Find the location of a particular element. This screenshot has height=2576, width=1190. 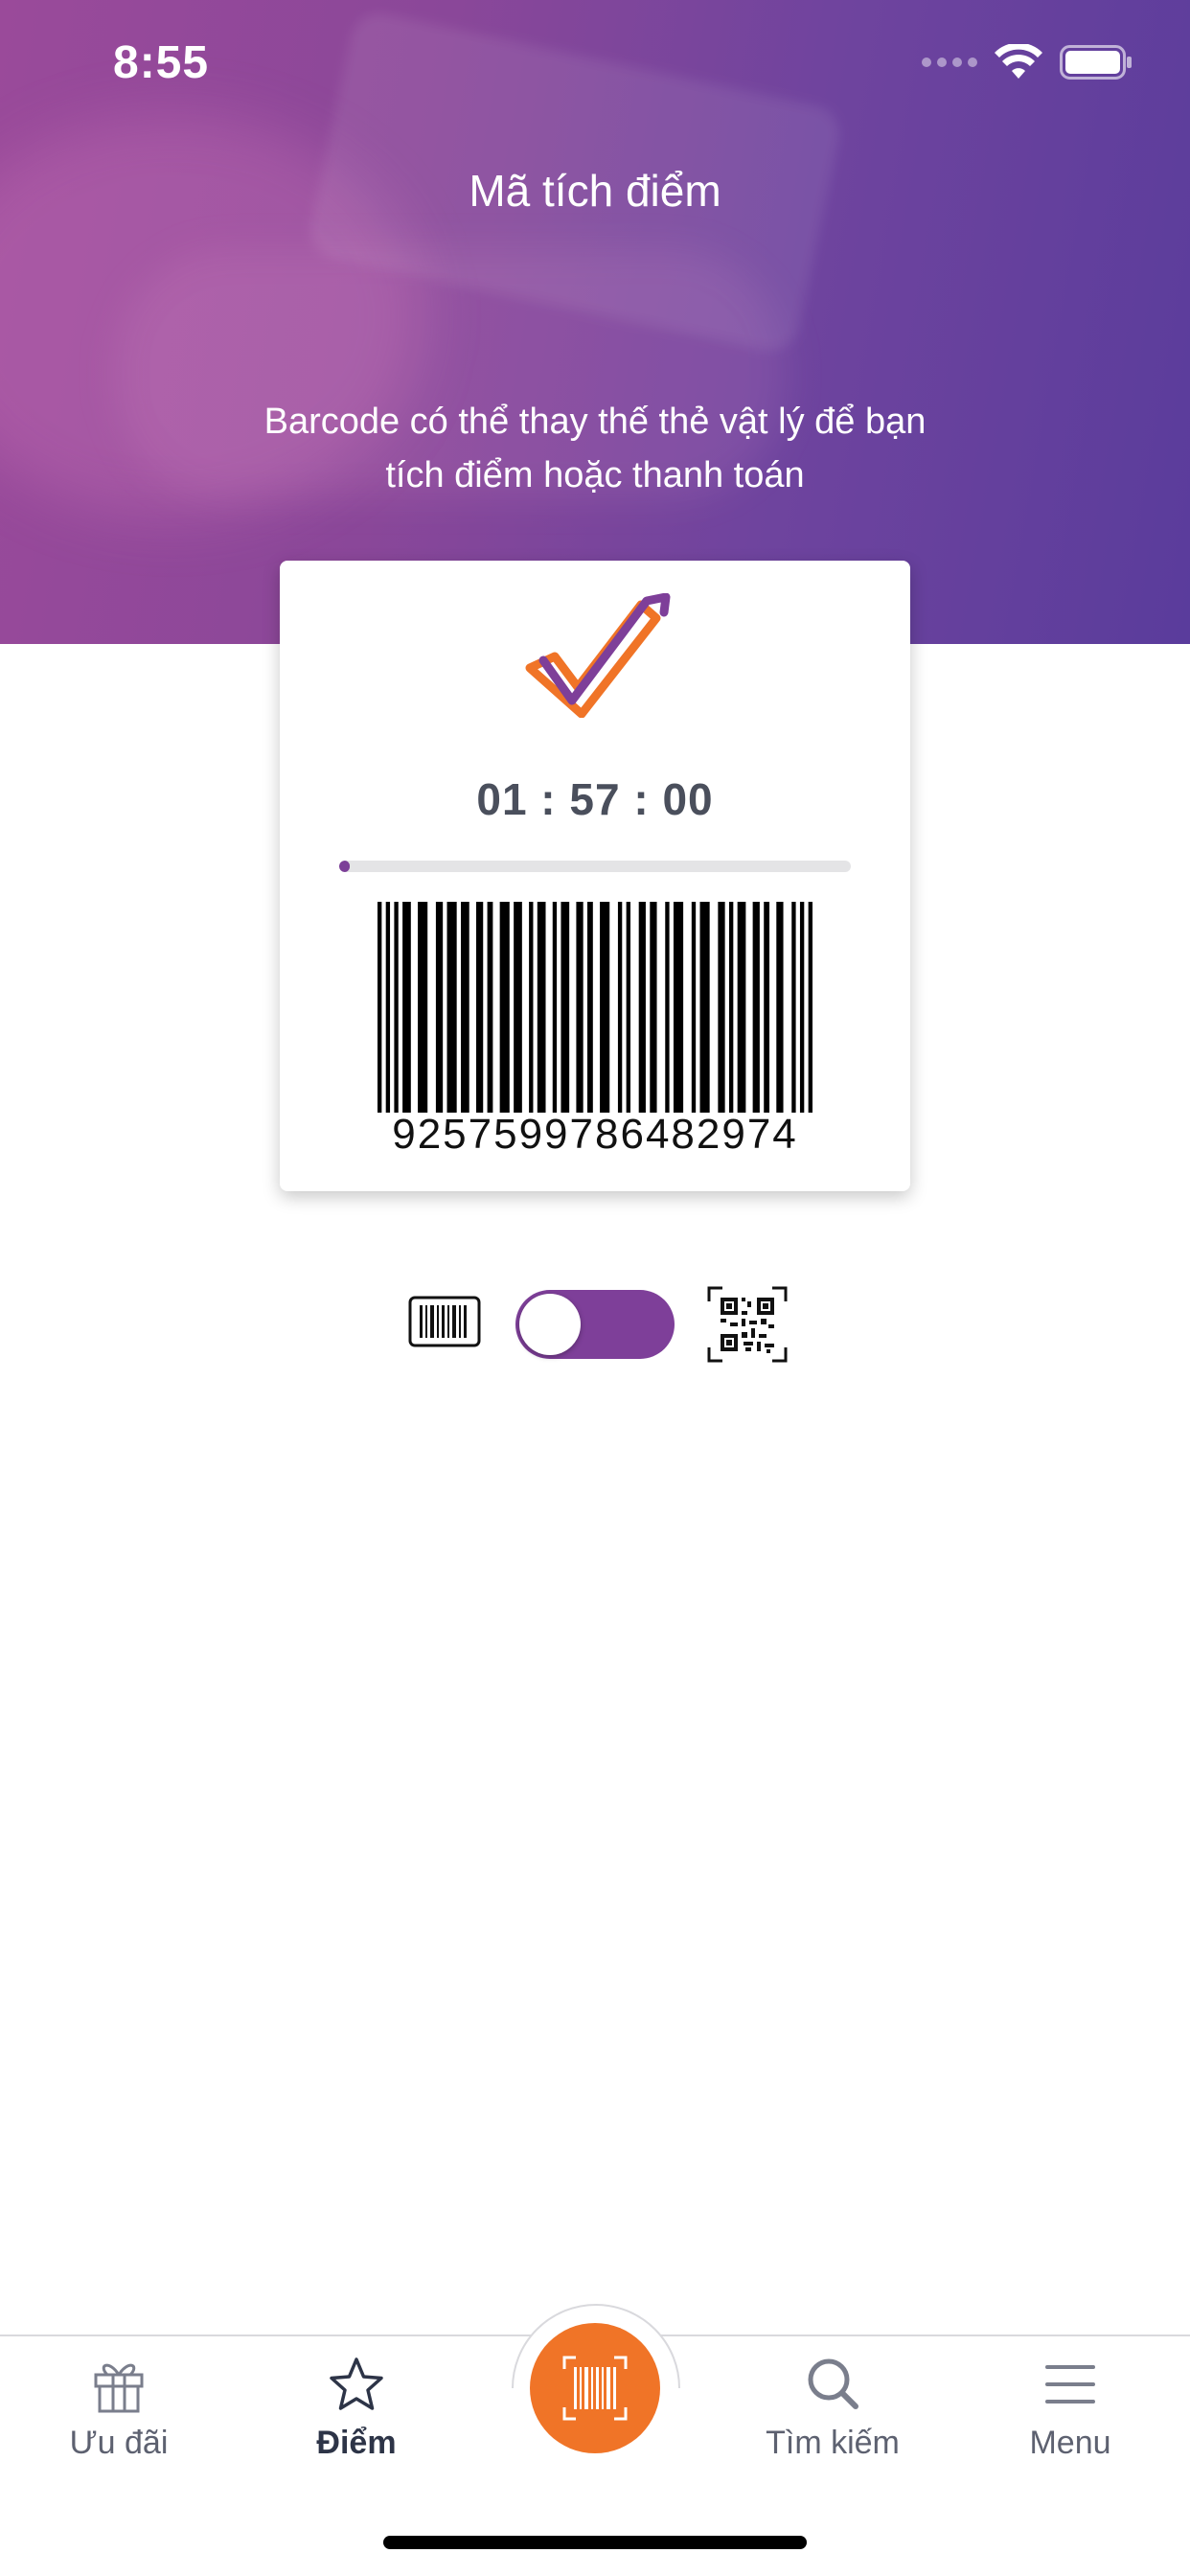

tab-diem: Điểm is located at coordinates (357, 2417).